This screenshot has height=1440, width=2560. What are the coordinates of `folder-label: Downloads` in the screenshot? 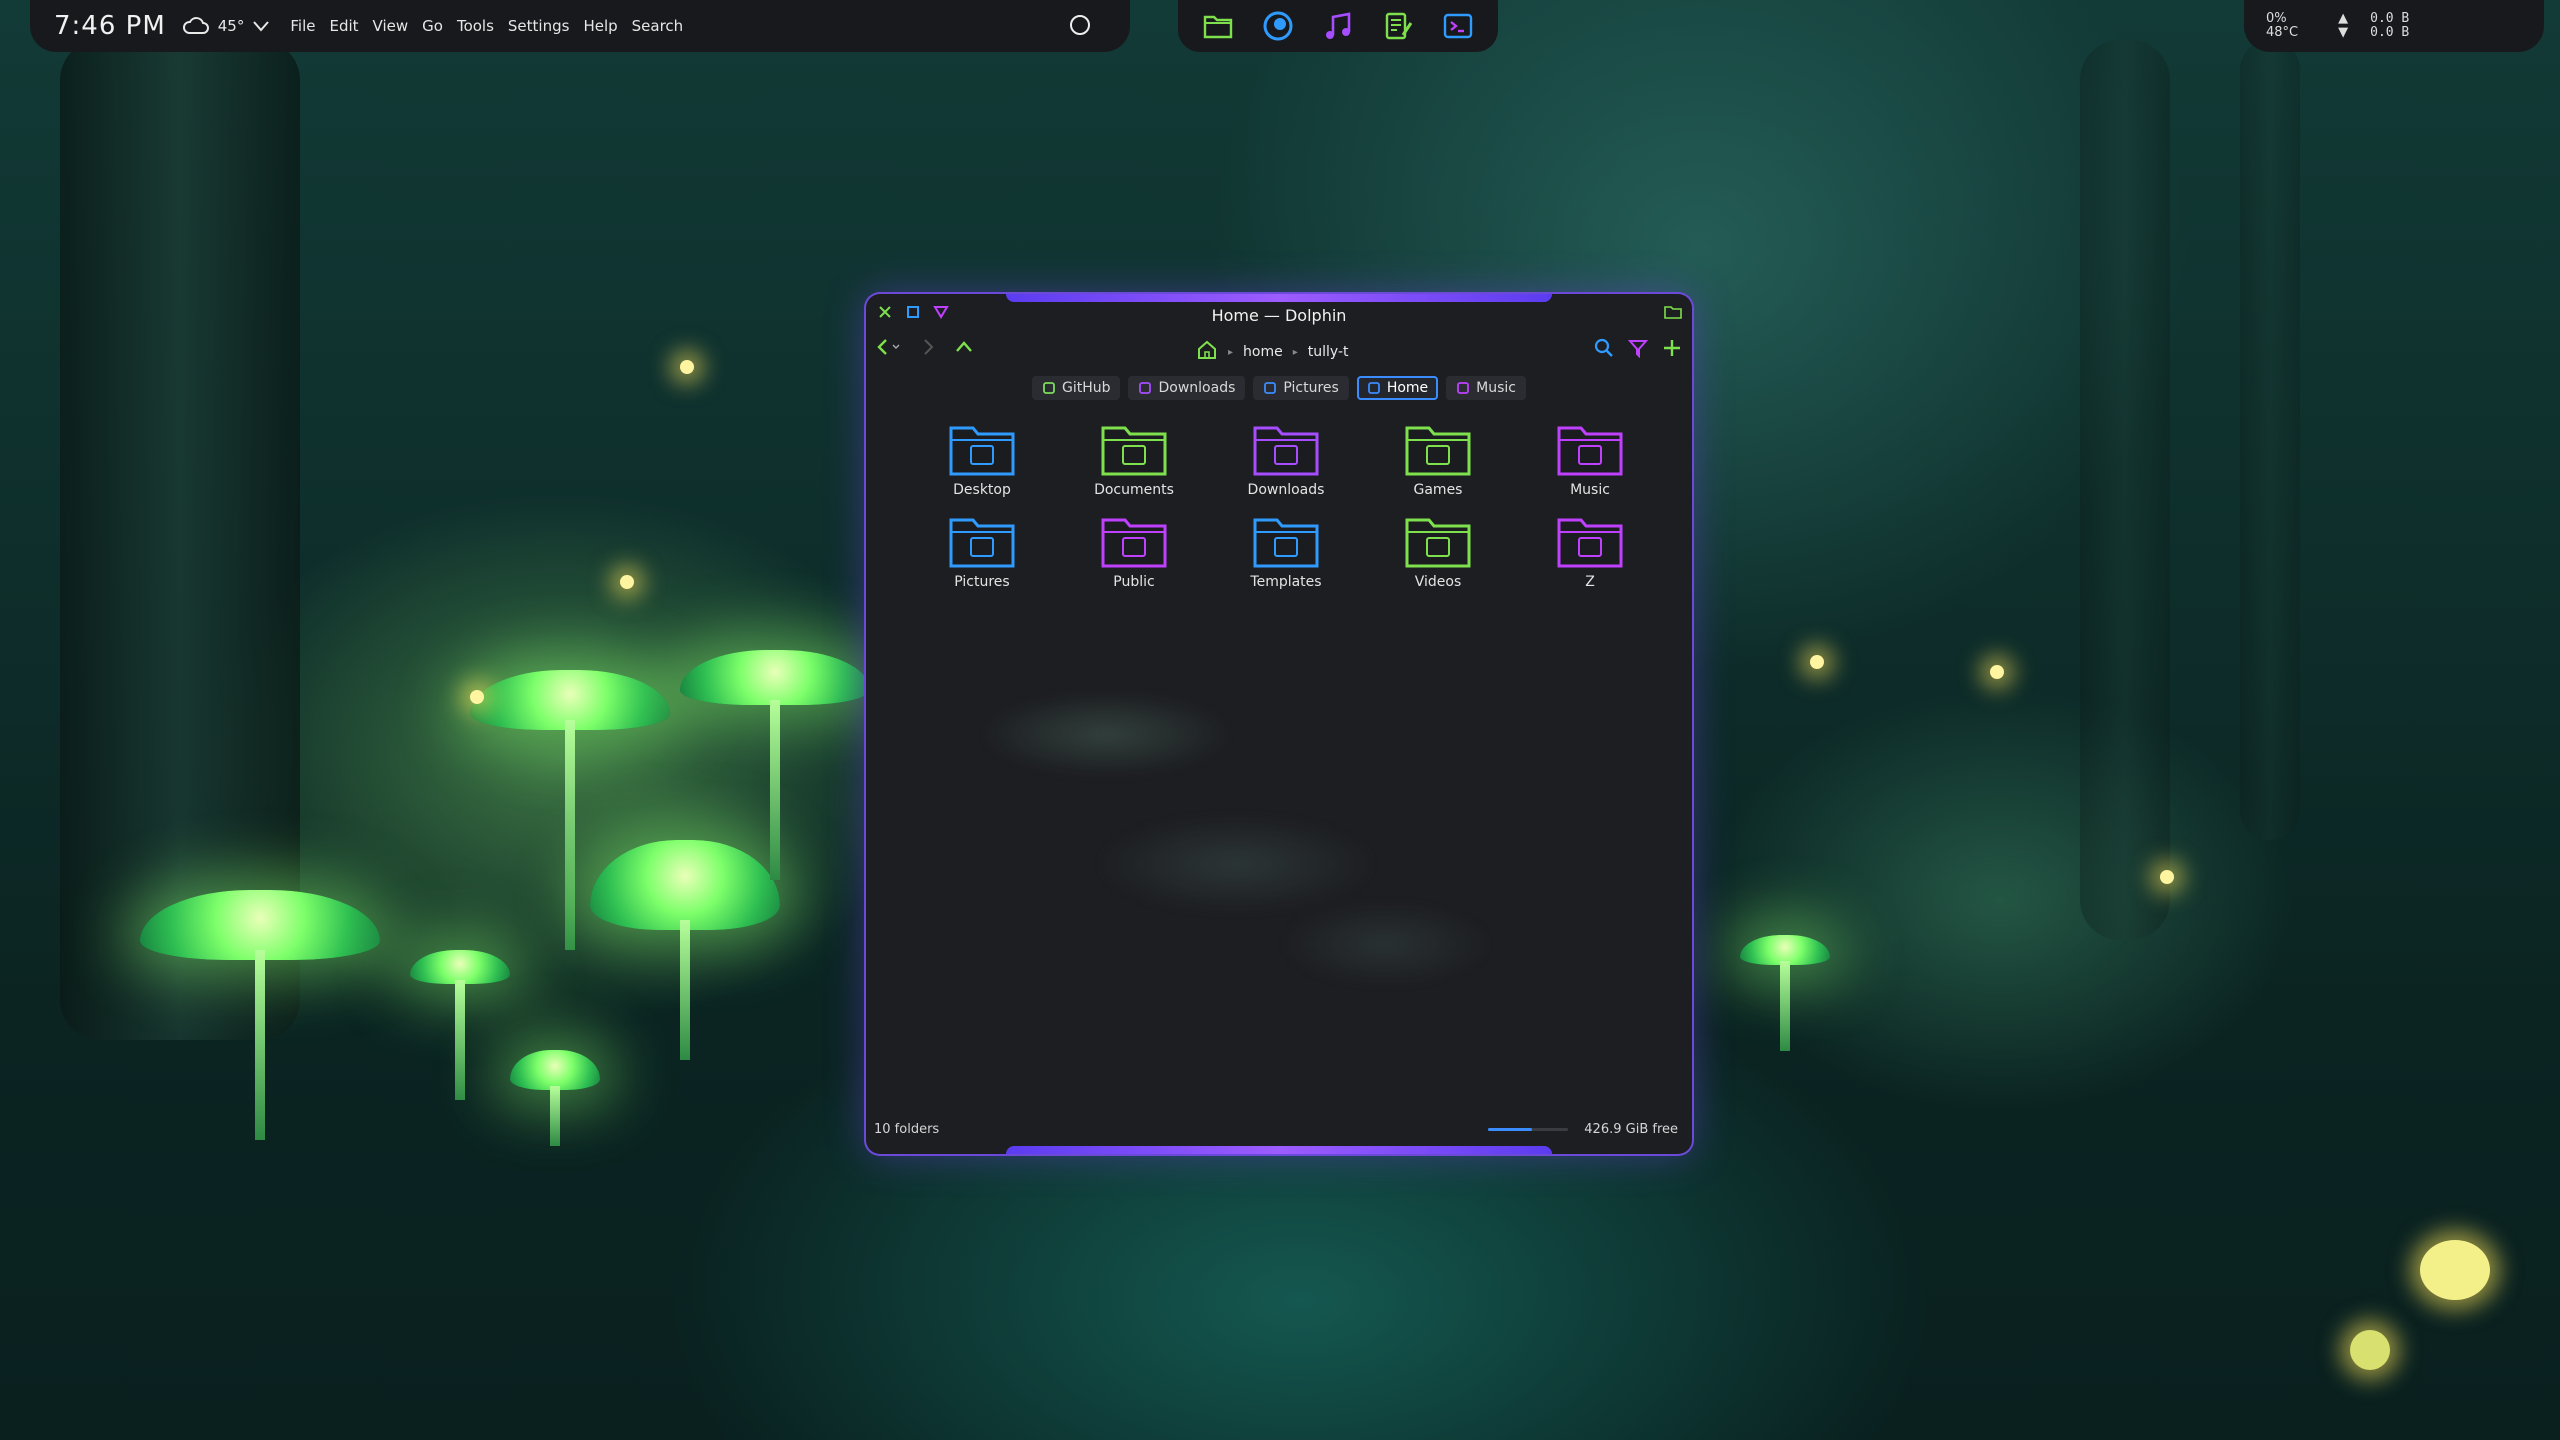 It's located at (1286, 490).